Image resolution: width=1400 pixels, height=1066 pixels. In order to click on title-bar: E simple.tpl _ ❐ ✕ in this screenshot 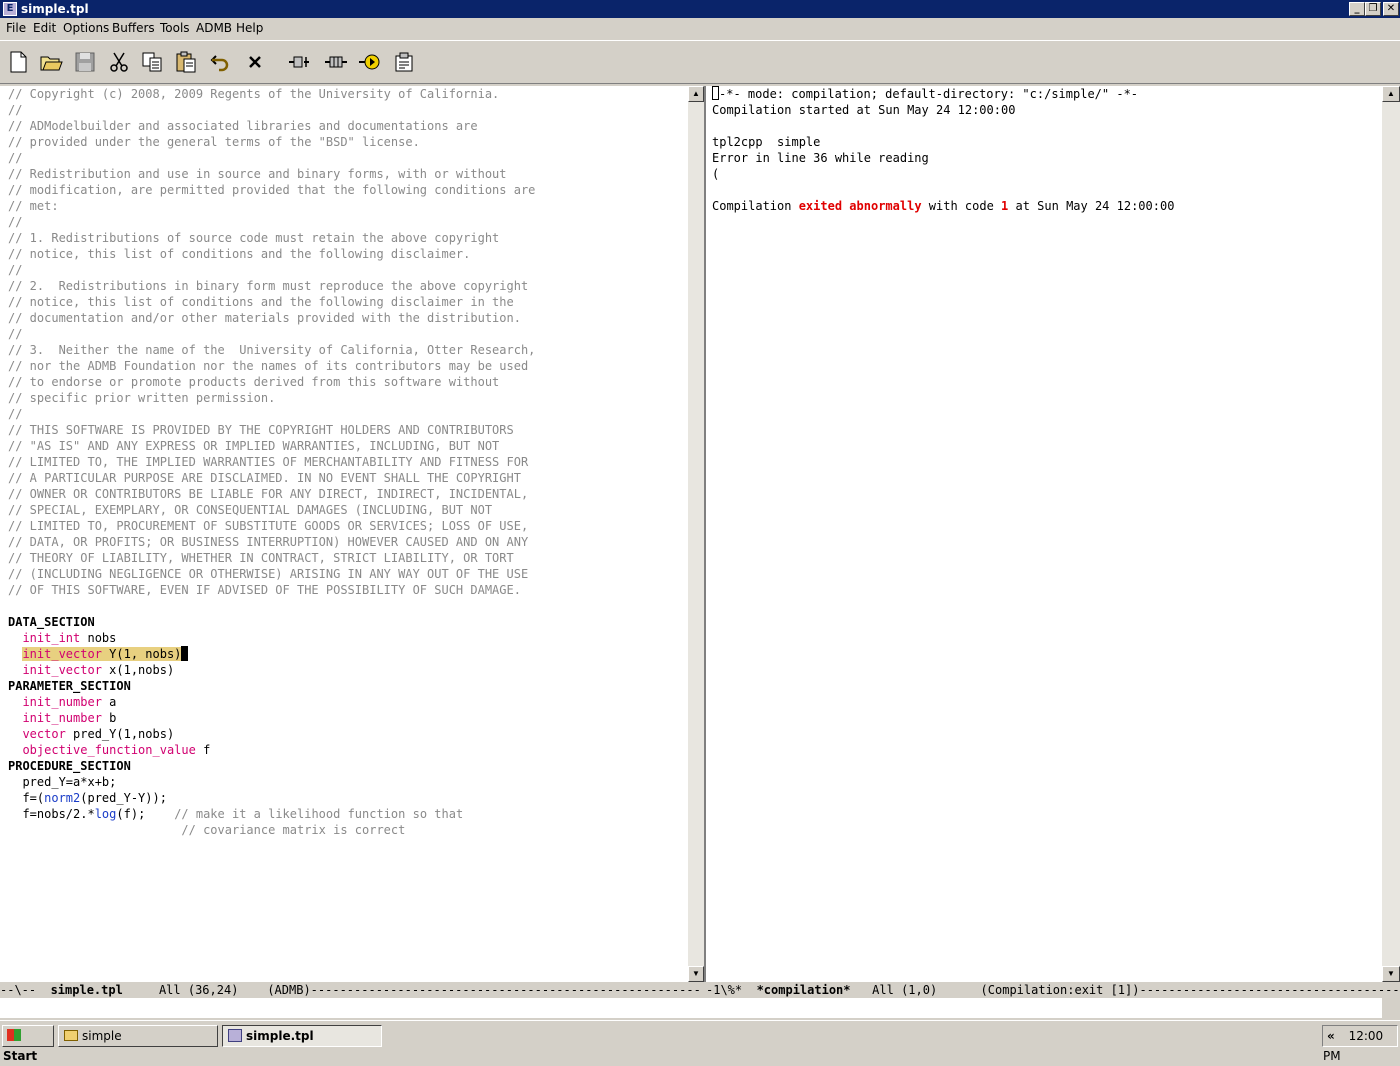, I will do `click(700, 9)`.